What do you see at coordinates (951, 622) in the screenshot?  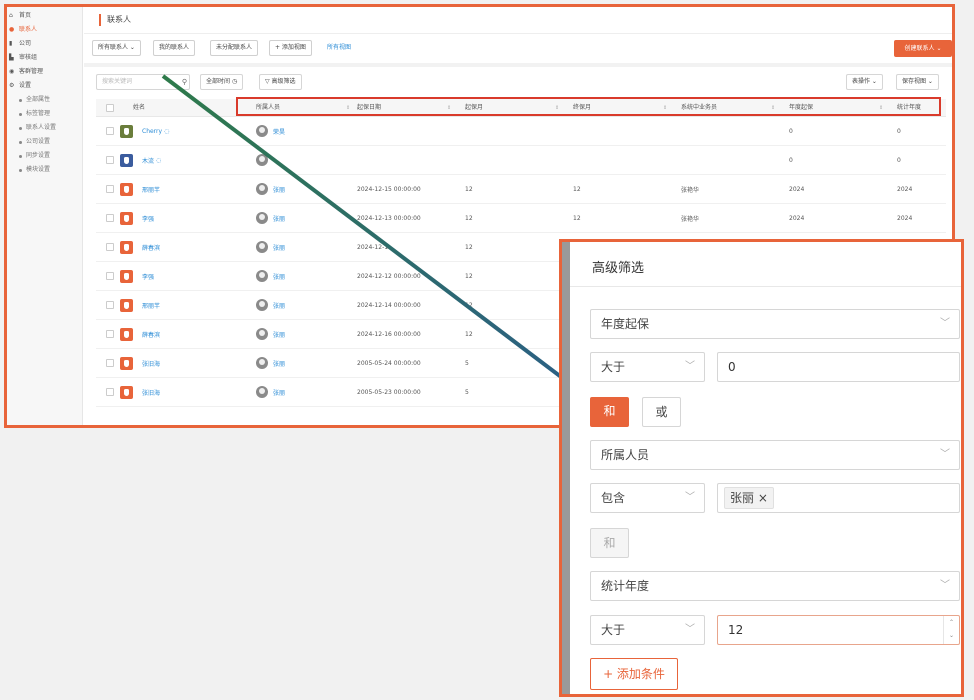 I see `spin-up-icon: ⌃` at bounding box center [951, 622].